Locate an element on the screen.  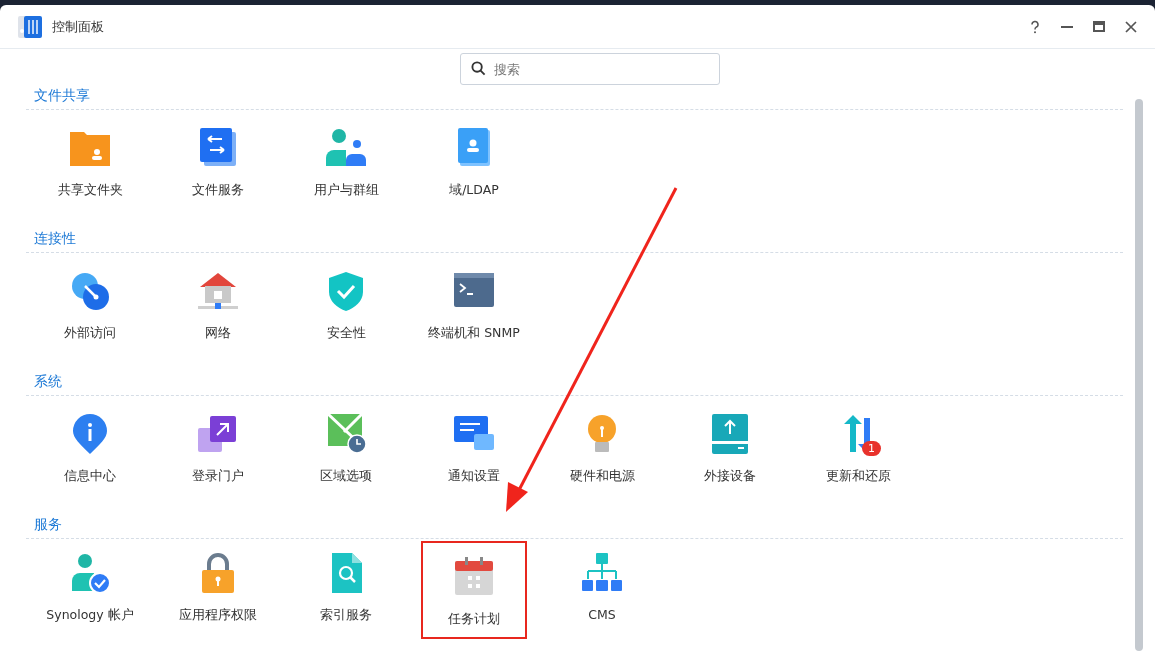
globe-gauge-icon is located at coordinates (90, 291).